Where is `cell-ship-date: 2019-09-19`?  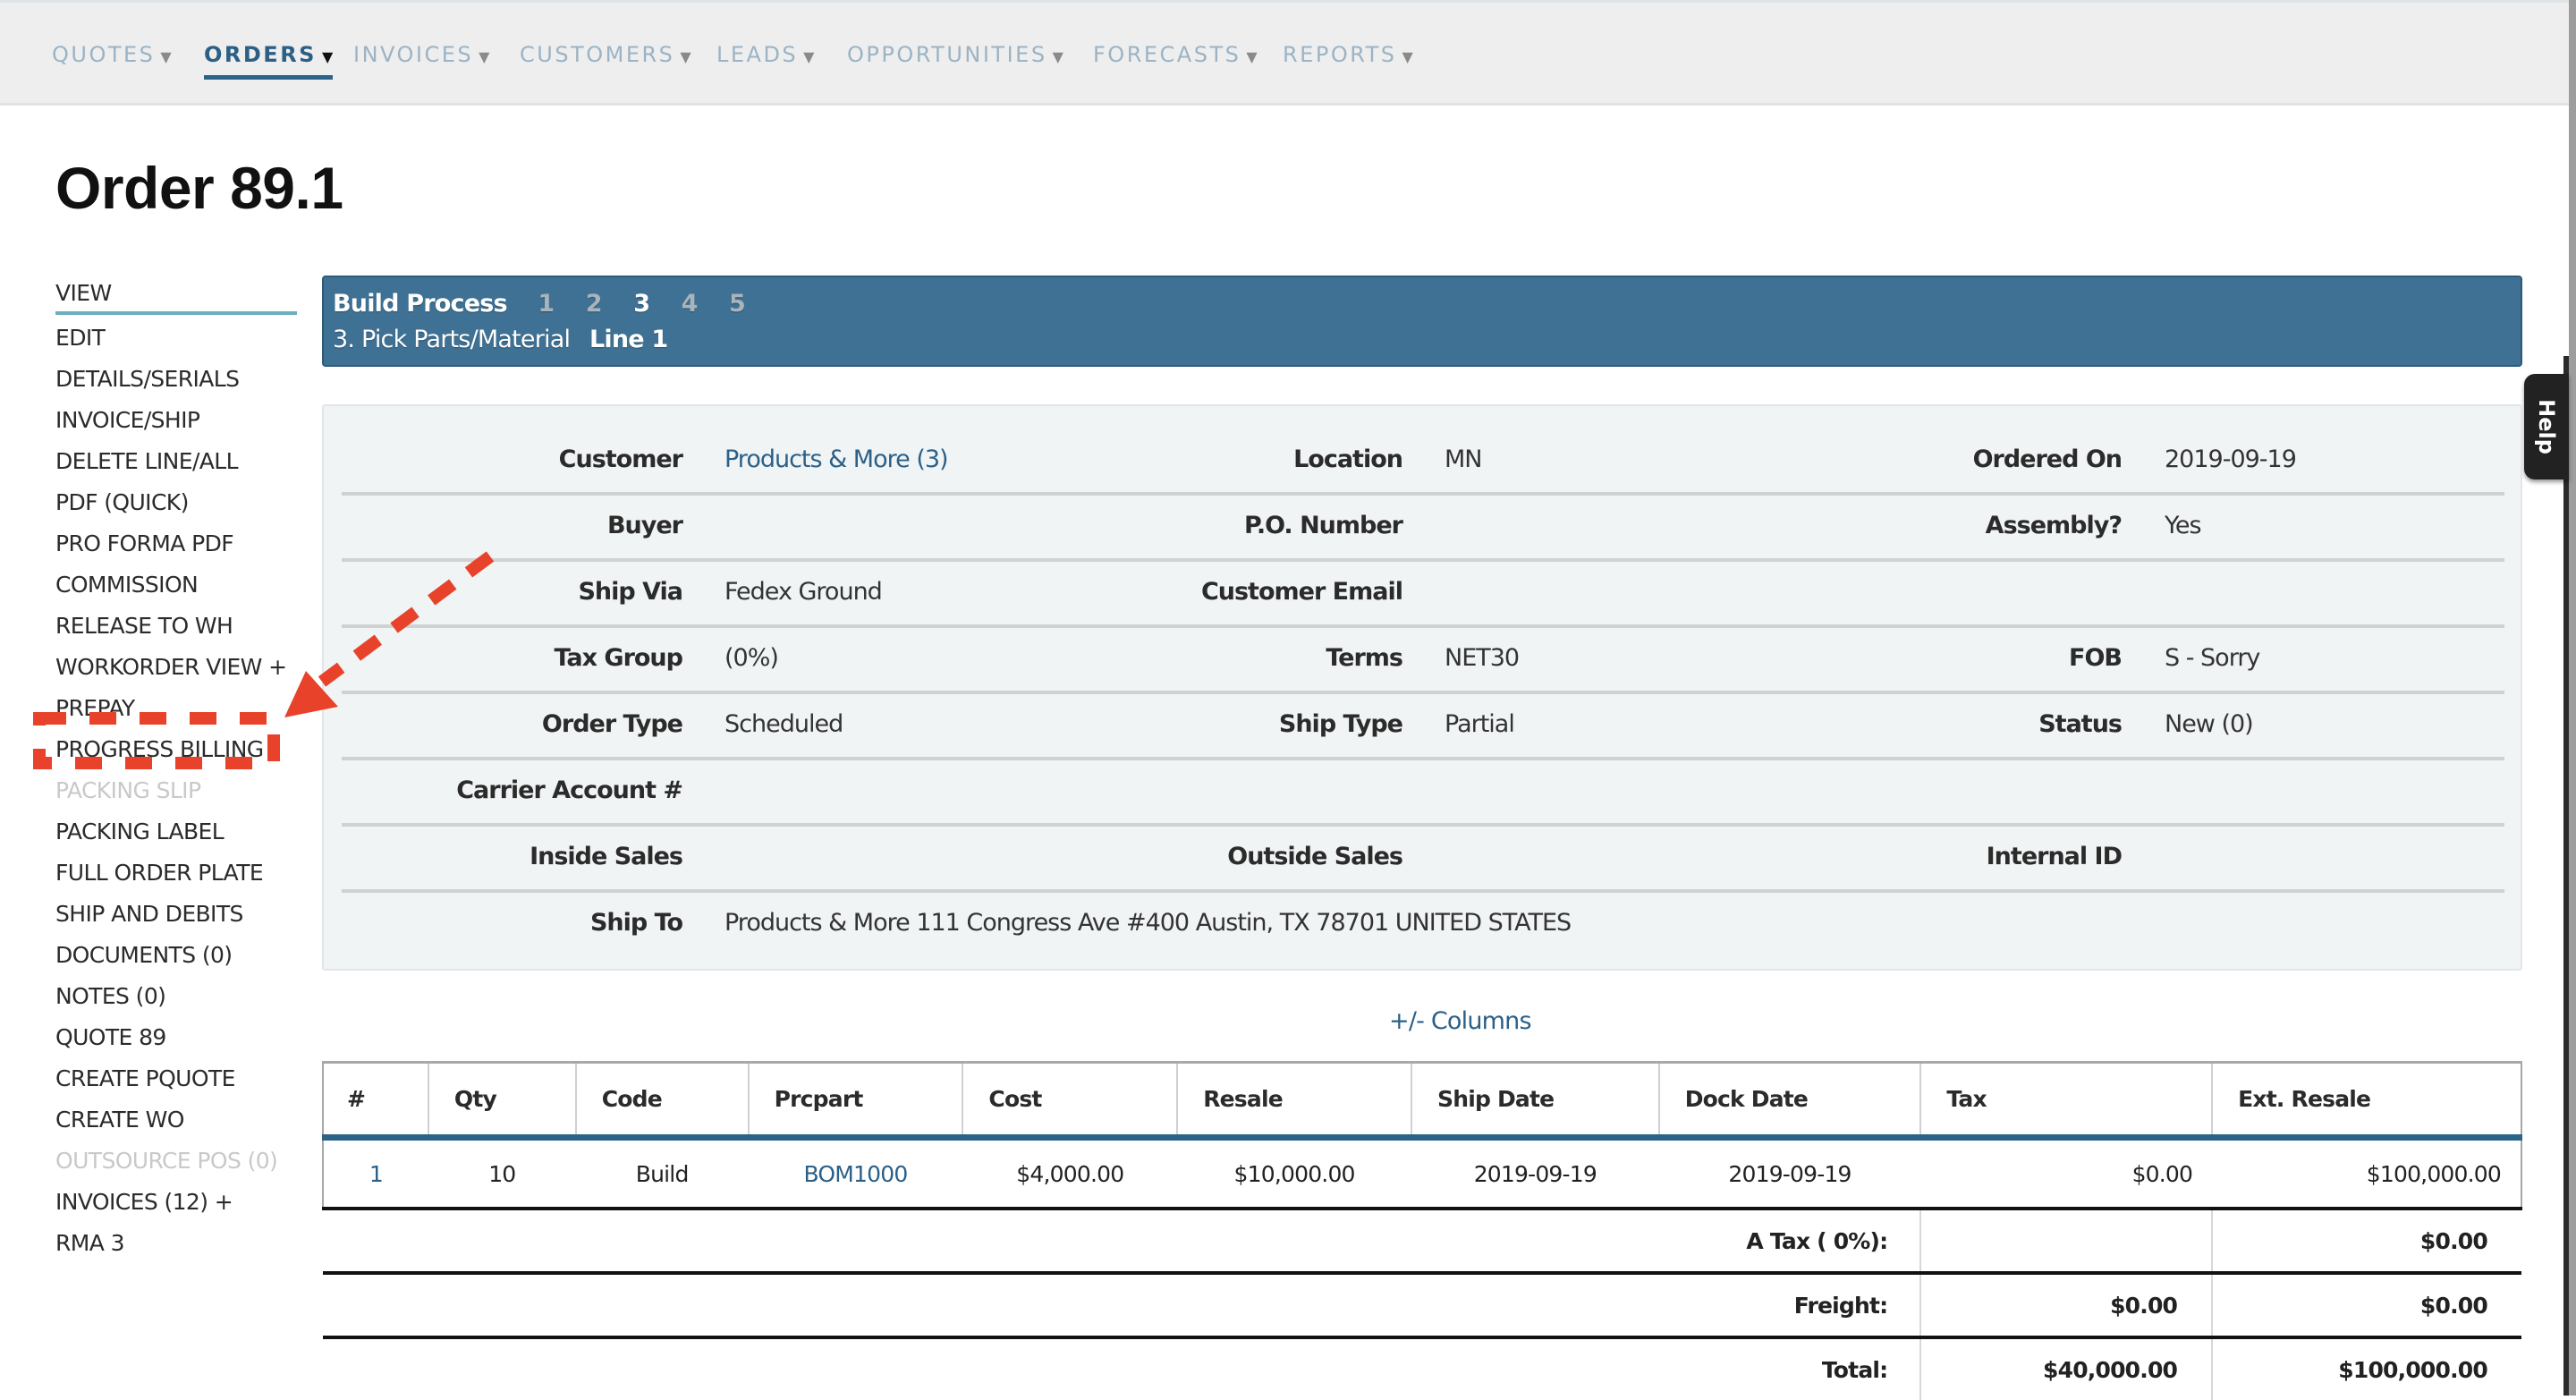 cell-ship-date: 2019-09-19 is located at coordinates (1535, 1173).